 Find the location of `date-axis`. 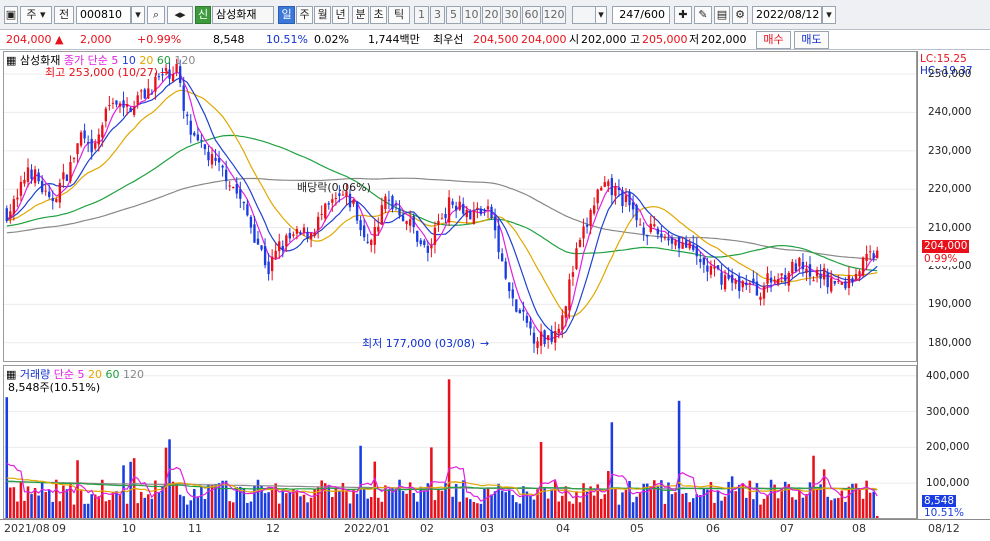

date-axis is located at coordinates (495, 530).